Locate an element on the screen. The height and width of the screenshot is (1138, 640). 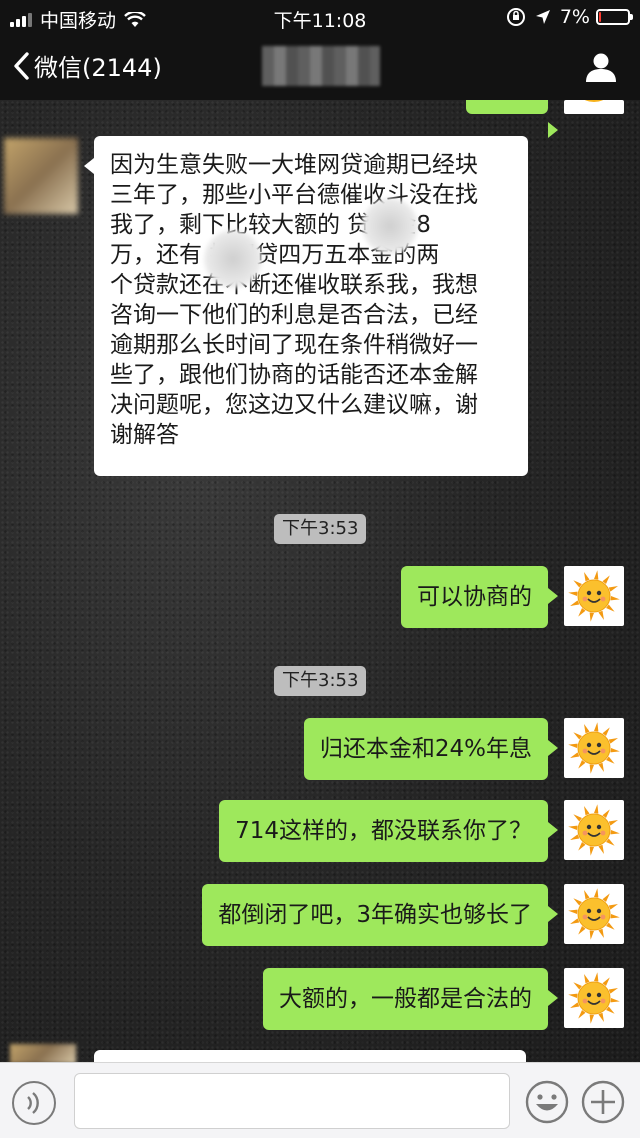
message-bubble-partial is located at coordinates (512, 119).